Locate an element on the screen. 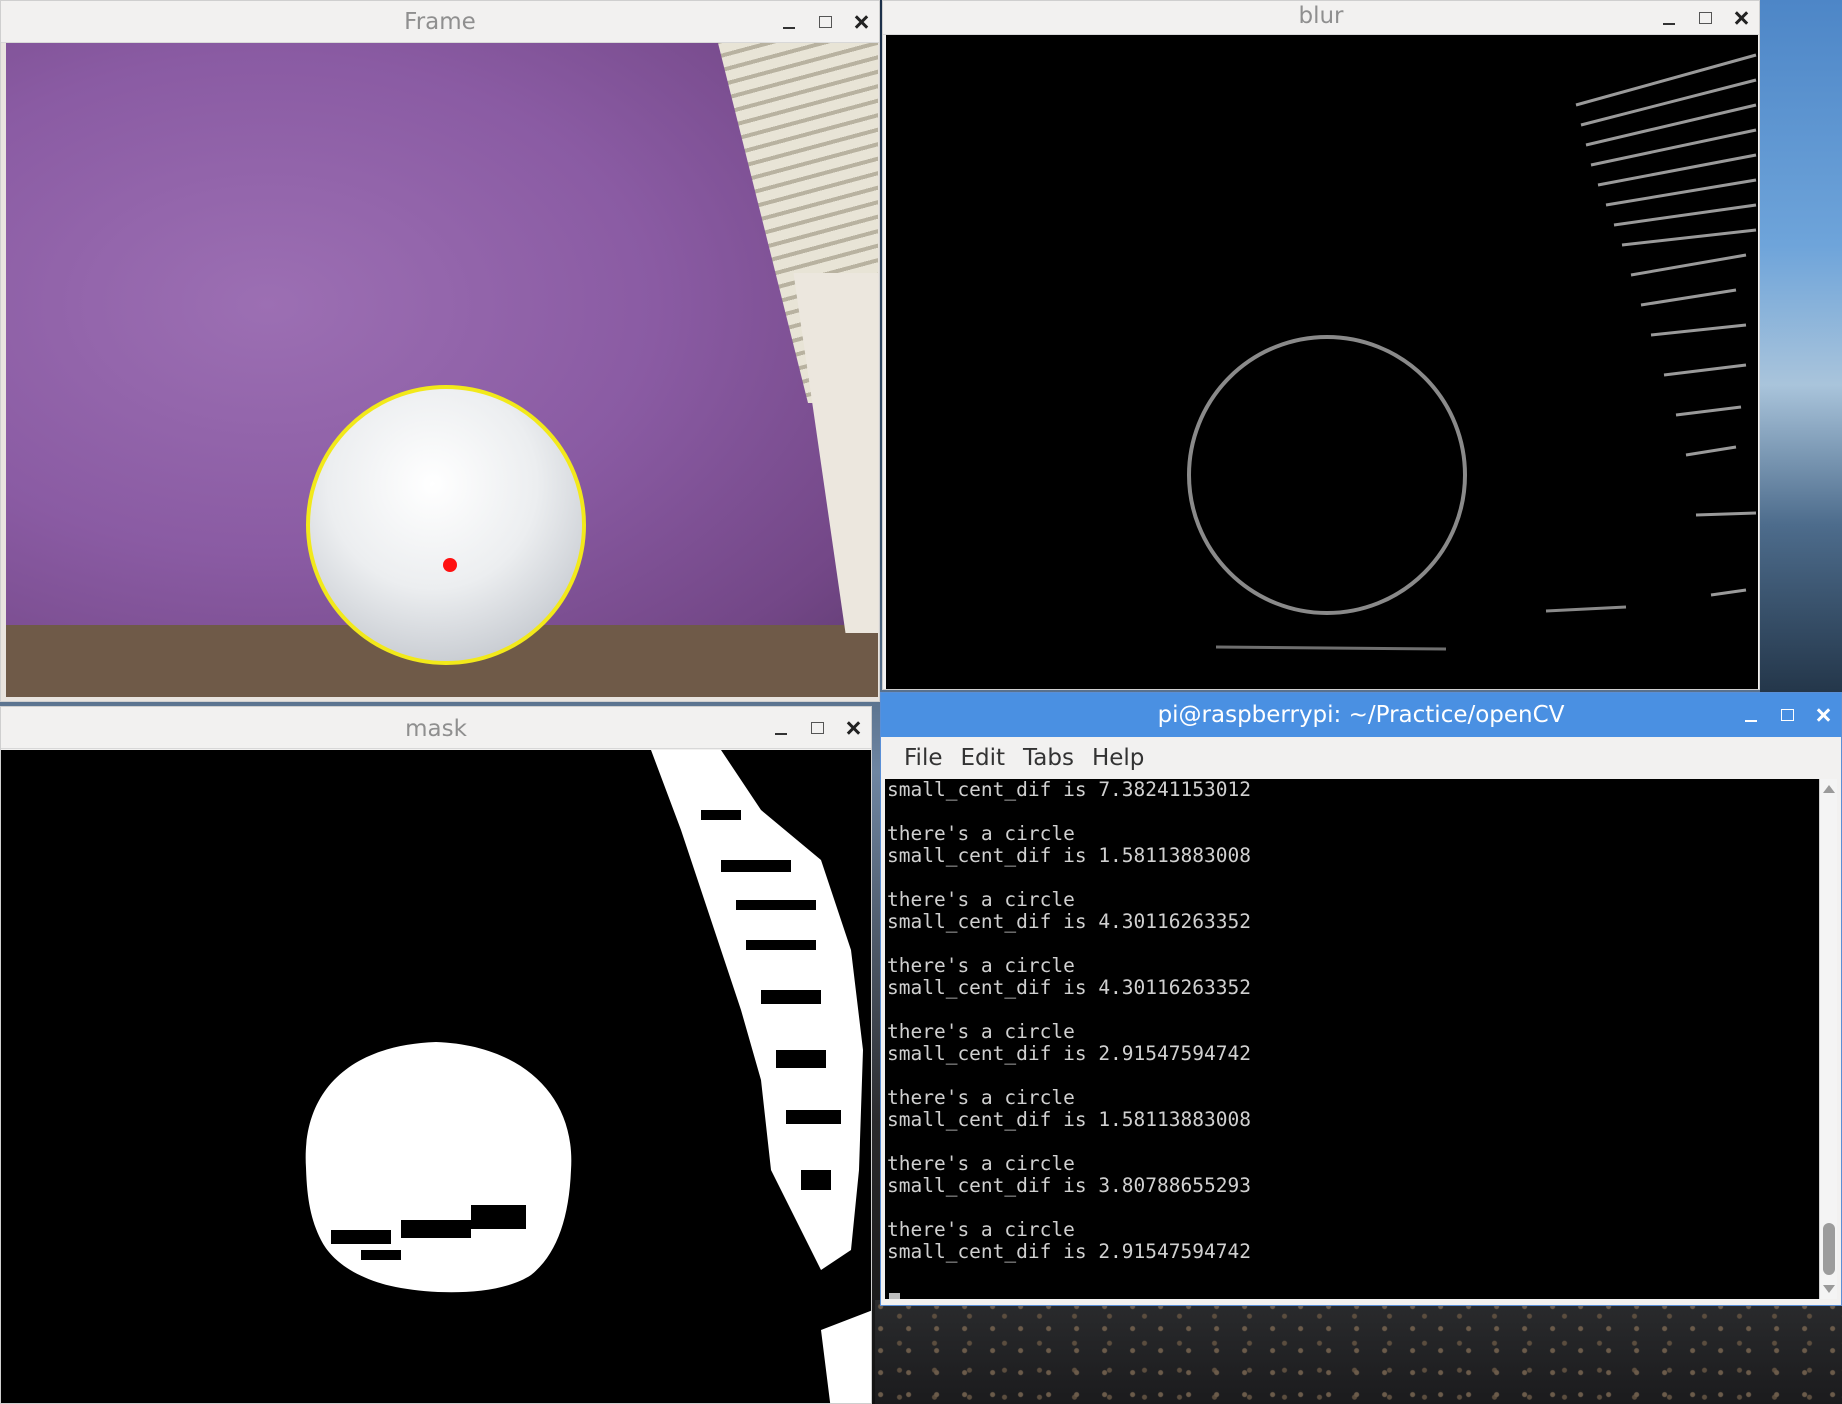 This screenshot has width=1842, height=1404. window-title: mask is located at coordinates (436, 729).